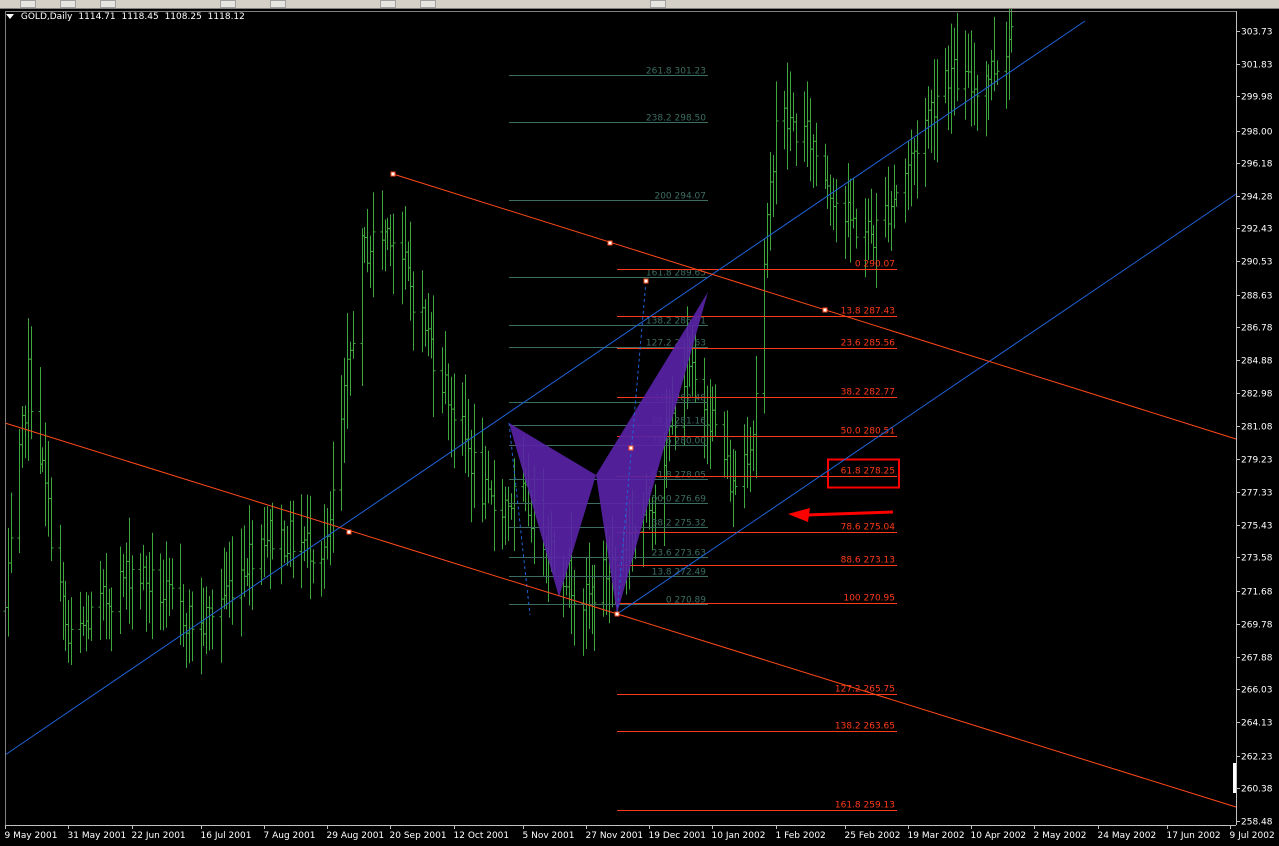  What do you see at coordinates (10, 16) in the screenshot?
I see `chevron-down-icon` at bounding box center [10, 16].